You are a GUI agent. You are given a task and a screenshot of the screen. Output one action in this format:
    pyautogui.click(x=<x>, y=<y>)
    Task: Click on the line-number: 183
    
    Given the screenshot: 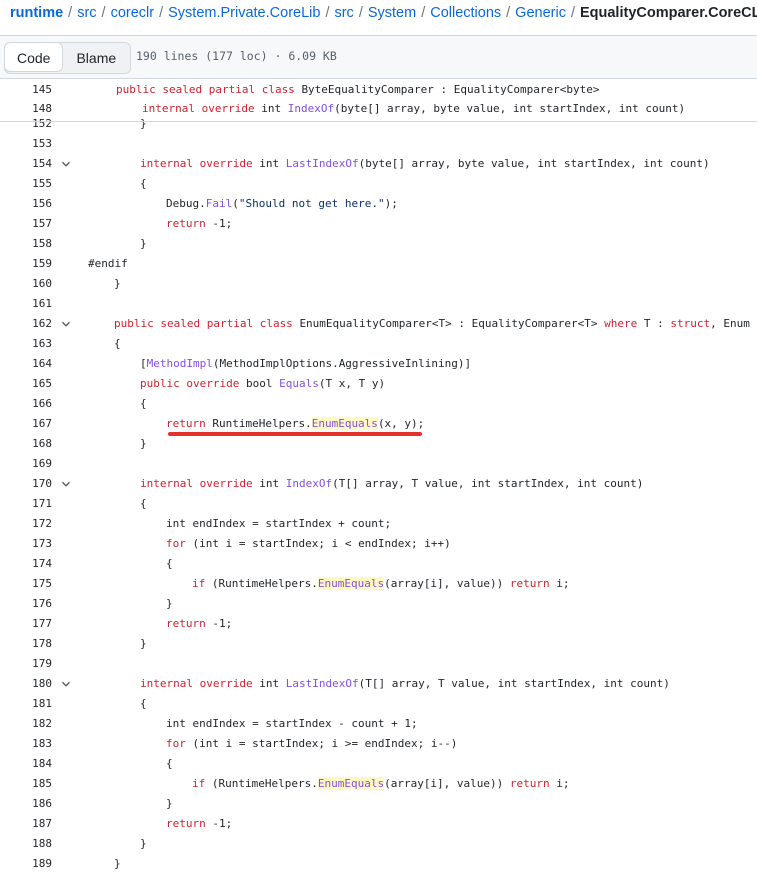 What is the action you would take?
    pyautogui.click(x=36, y=744)
    